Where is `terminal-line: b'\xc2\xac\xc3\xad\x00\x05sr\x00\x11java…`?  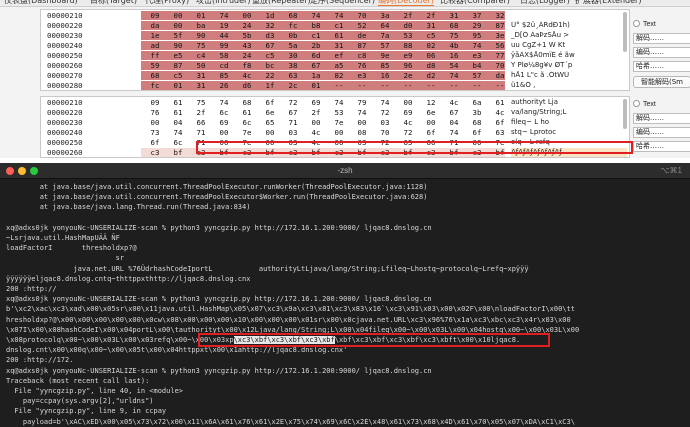
terminal-line: b'\xc2\xac\xc3\xad\x00\x05sr\x00\x11java… is located at coordinates (290, 309).